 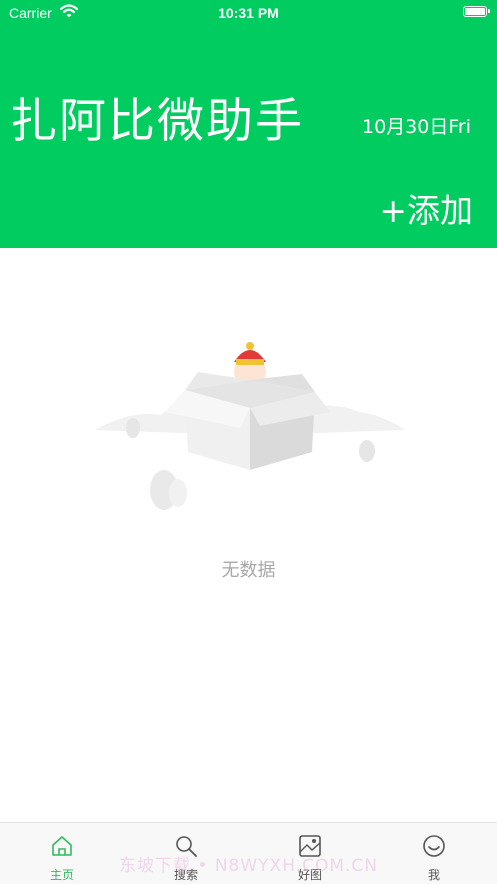 I want to click on tab-search: 搜索, so click(x=186, y=853).